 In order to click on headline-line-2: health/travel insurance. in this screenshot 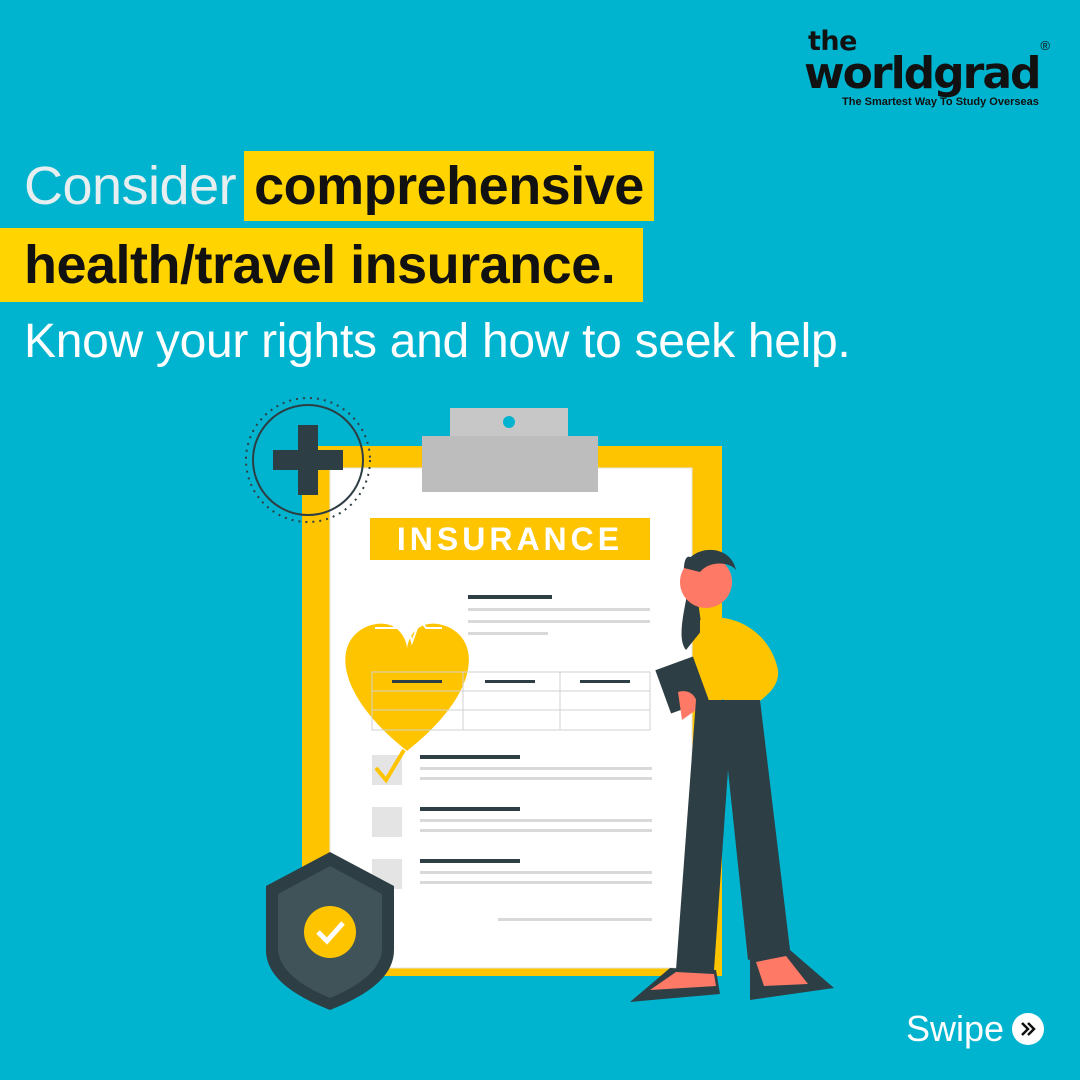, I will do `click(322, 265)`.